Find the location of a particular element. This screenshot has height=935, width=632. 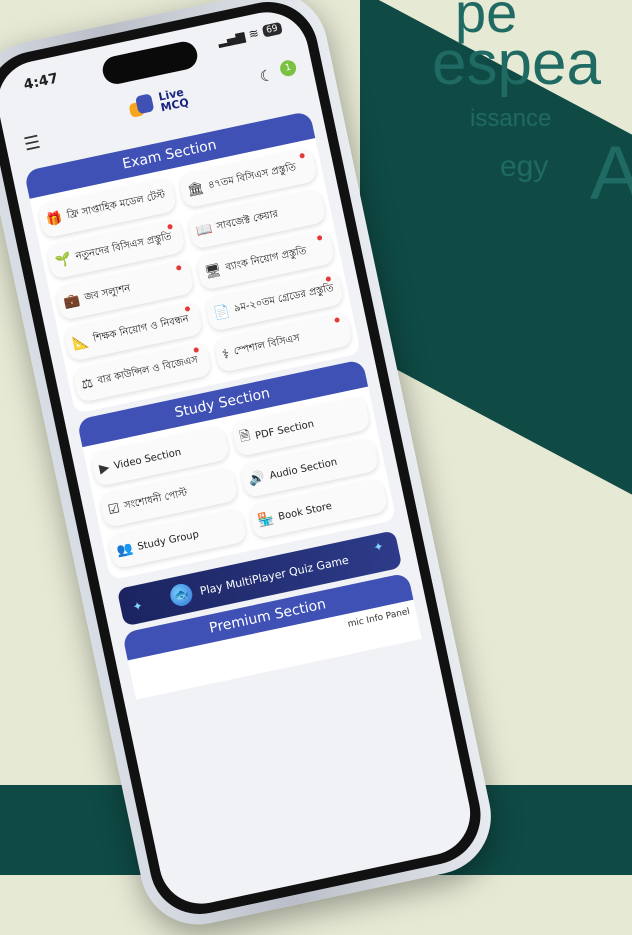

bank-icon: 🏛 is located at coordinates (195, 189).